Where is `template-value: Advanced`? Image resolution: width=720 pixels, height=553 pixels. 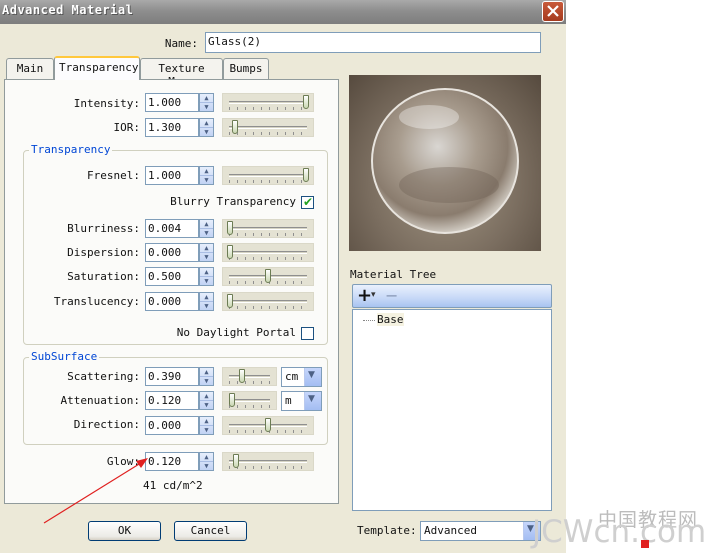 template-value: Advanced is located at coordinates (450, 530).